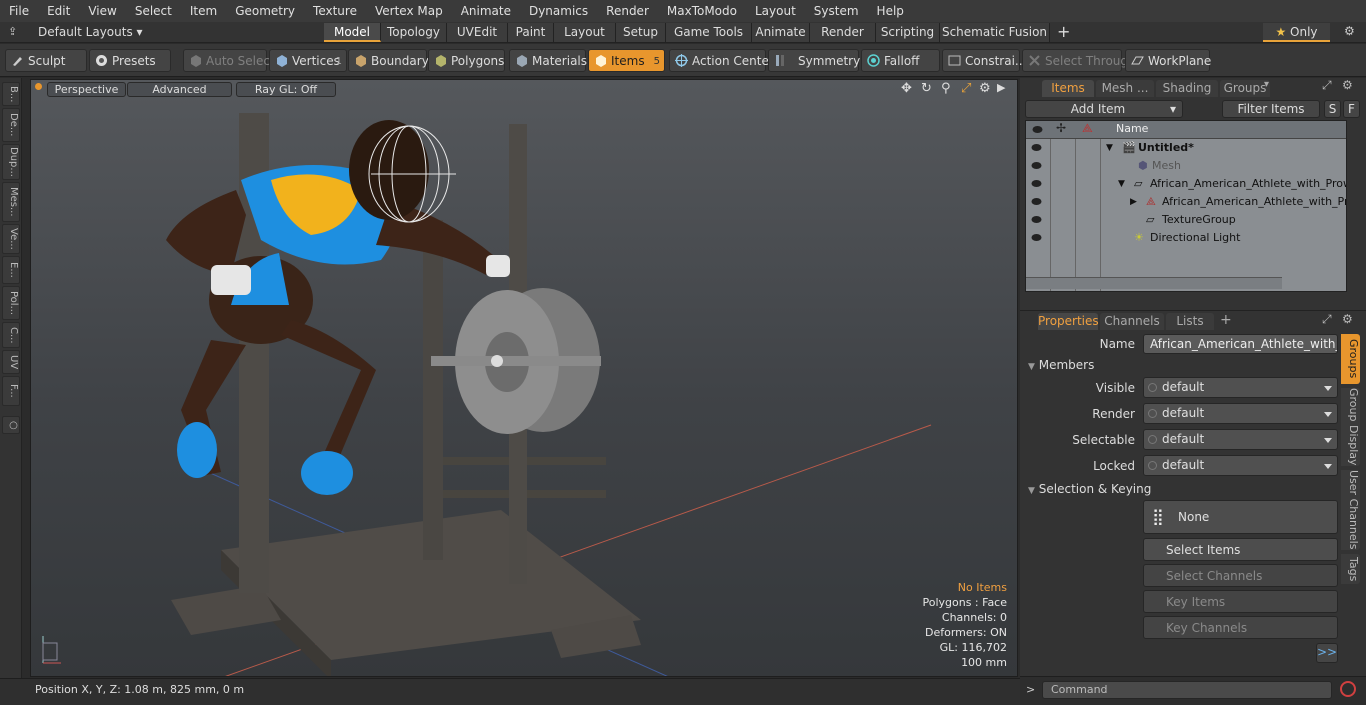  What do you see at coordinates (1350, 427) in the screenshot?
I see `vtab-group-display: Group Display` at bounding box center [1350, 427].